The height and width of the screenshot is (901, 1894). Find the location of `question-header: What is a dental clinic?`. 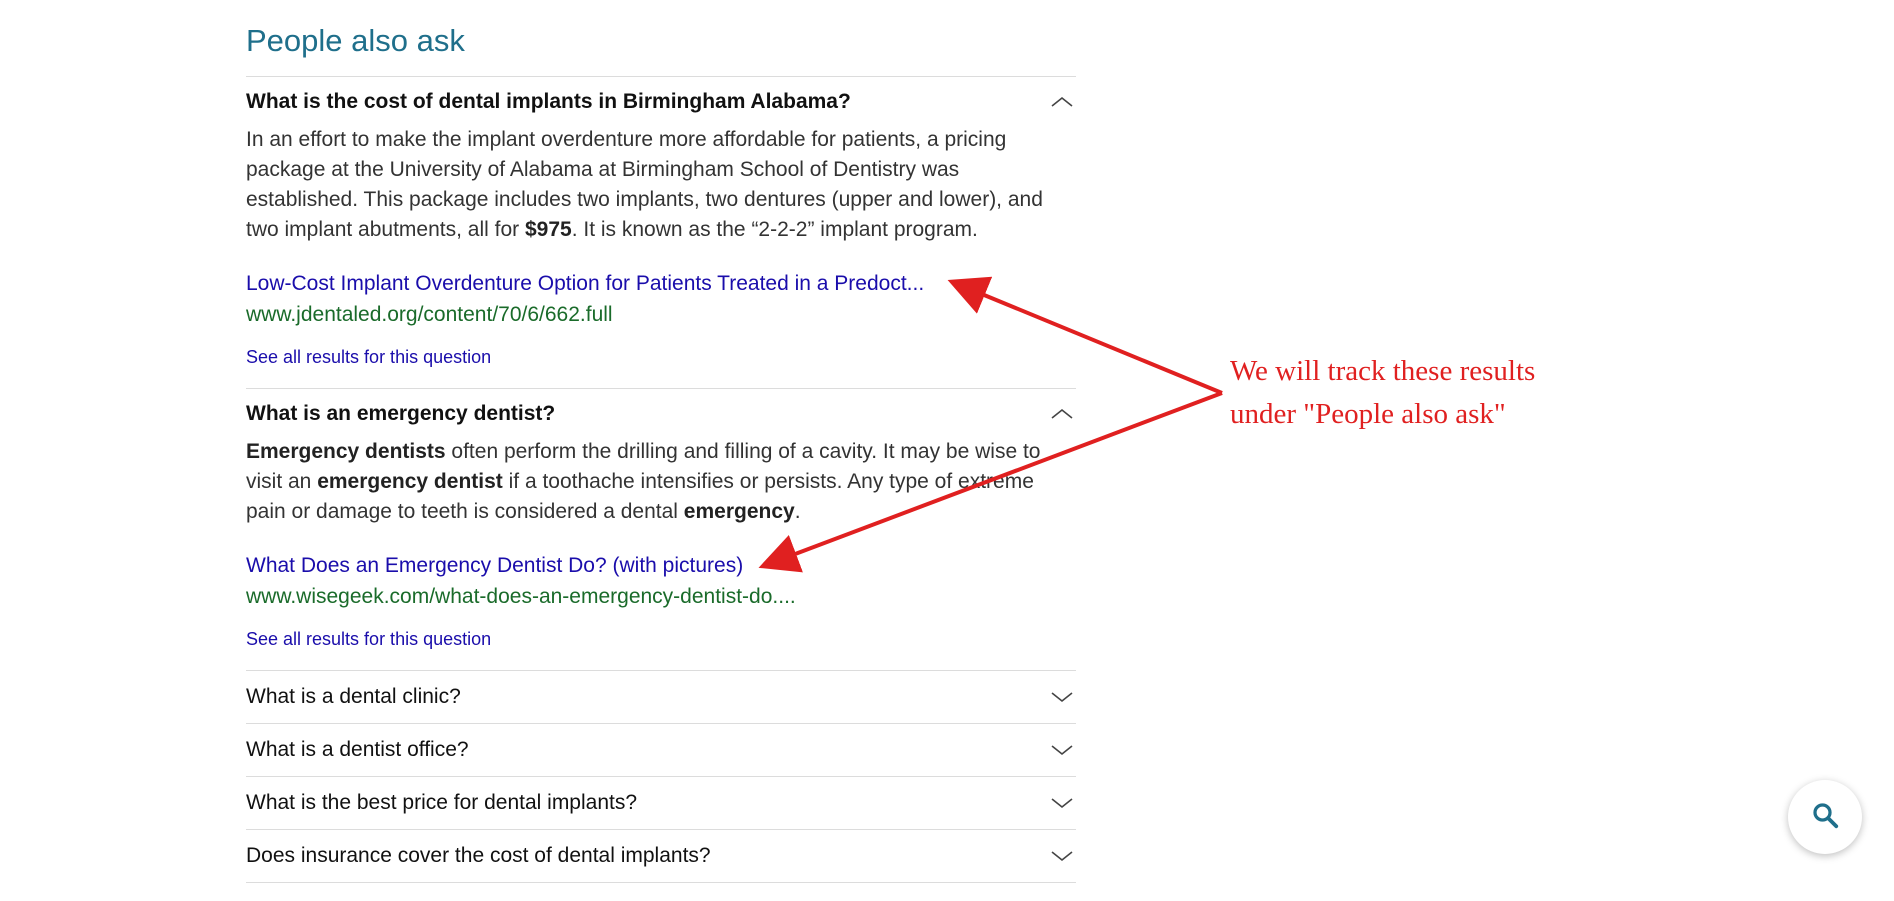

question-header: What is a dental clinic? is located at coordinates (661, 697).